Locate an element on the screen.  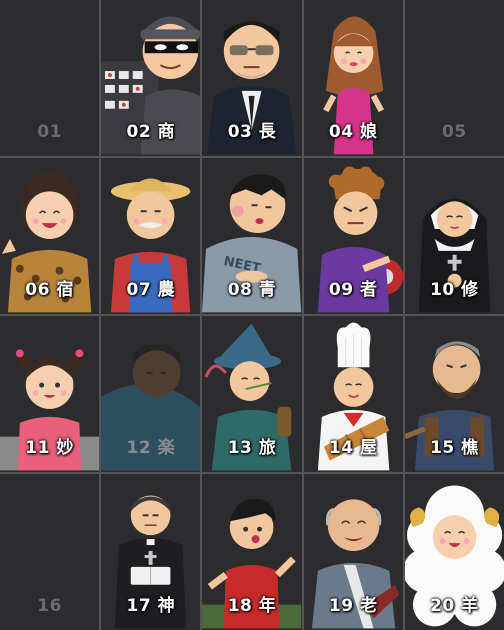
card-06: 06 宿 is located at coordinates (50, 236).